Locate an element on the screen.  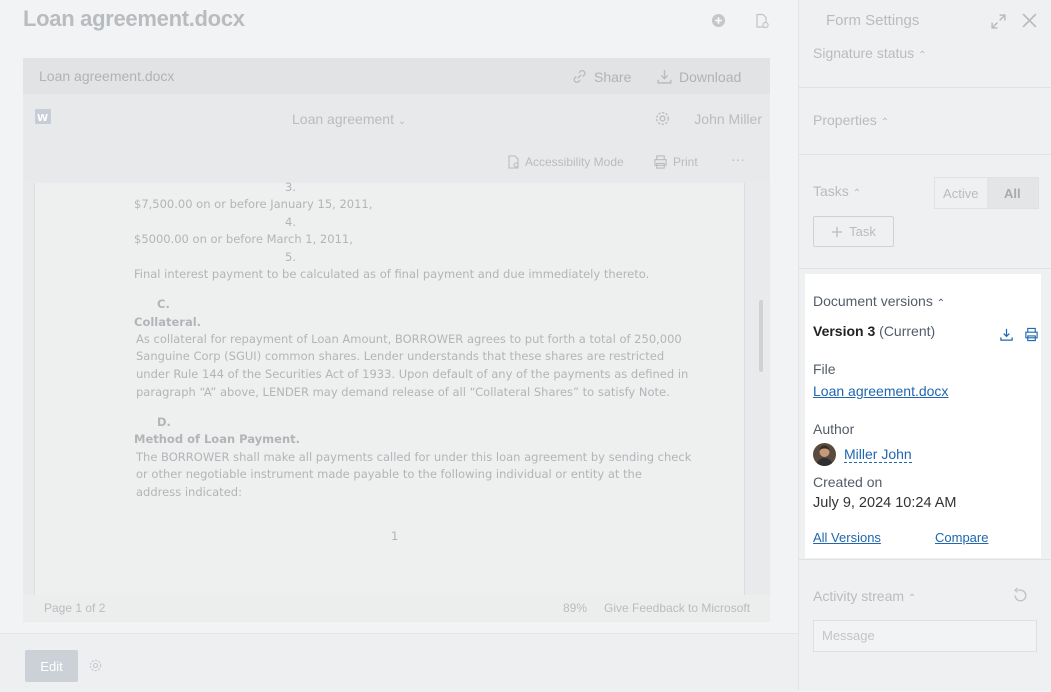
properties-toggle: Properties ⌃ is located at coordinates (851, 120).